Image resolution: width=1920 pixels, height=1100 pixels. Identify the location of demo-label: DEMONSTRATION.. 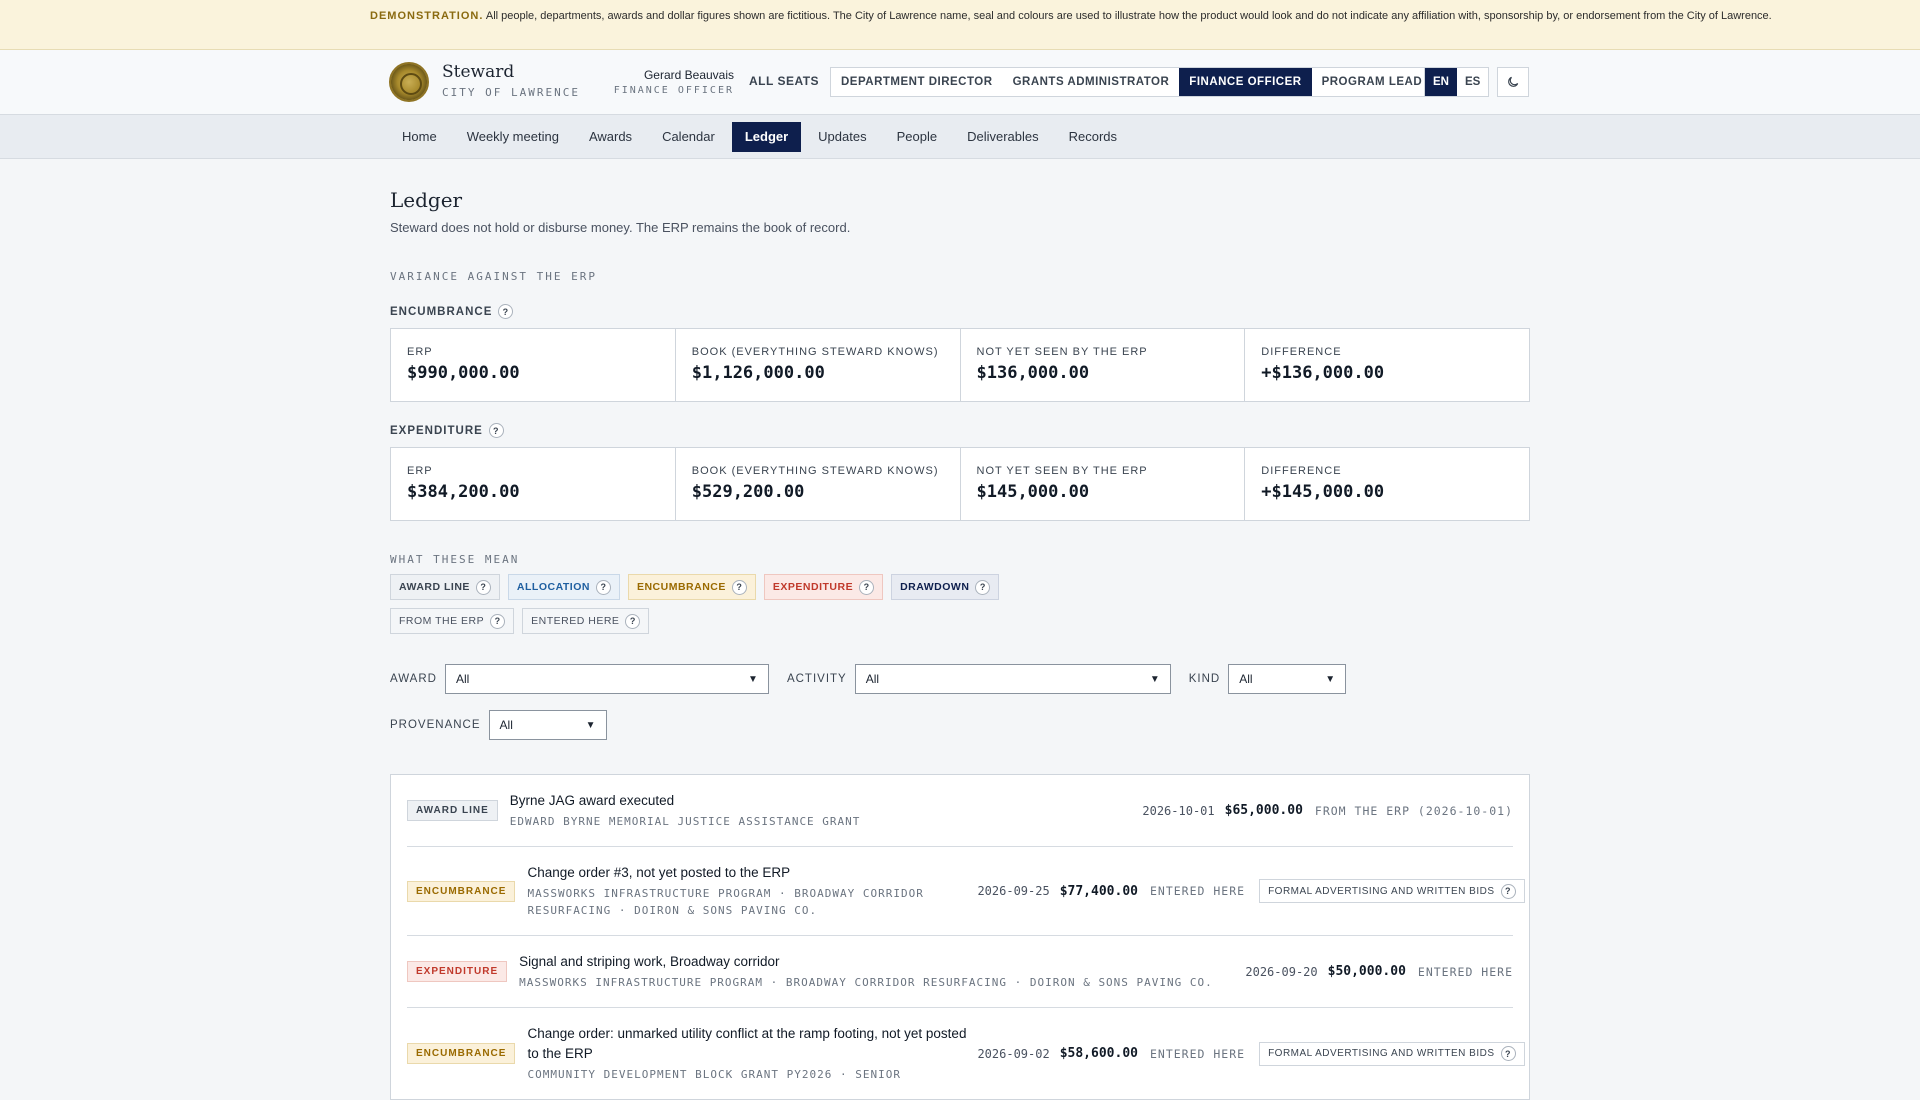
(427, 16).